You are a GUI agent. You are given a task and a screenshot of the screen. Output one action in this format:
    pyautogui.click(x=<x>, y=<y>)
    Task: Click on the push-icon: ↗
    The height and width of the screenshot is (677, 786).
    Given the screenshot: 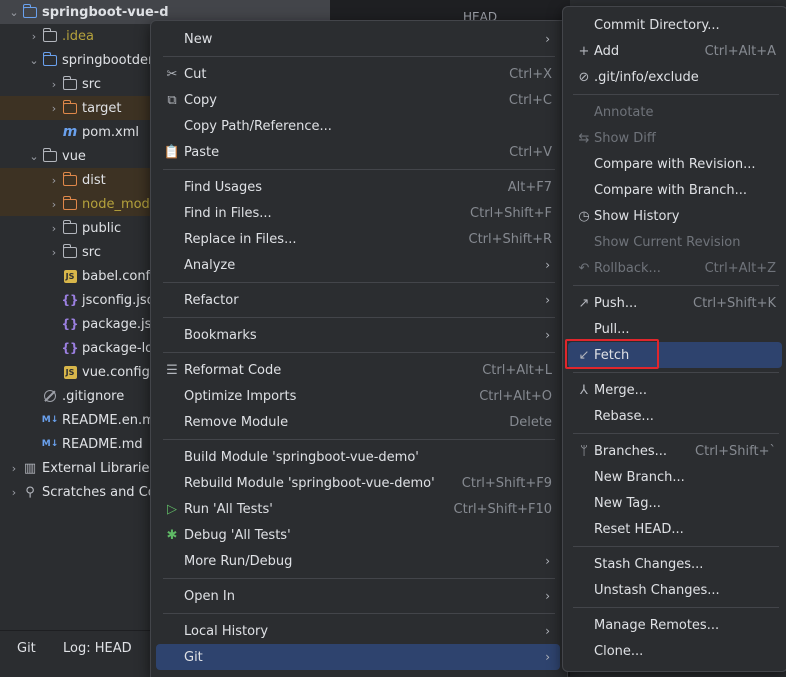 What is the action you would take?
    pyautogui.click(x=584, y=303)
    